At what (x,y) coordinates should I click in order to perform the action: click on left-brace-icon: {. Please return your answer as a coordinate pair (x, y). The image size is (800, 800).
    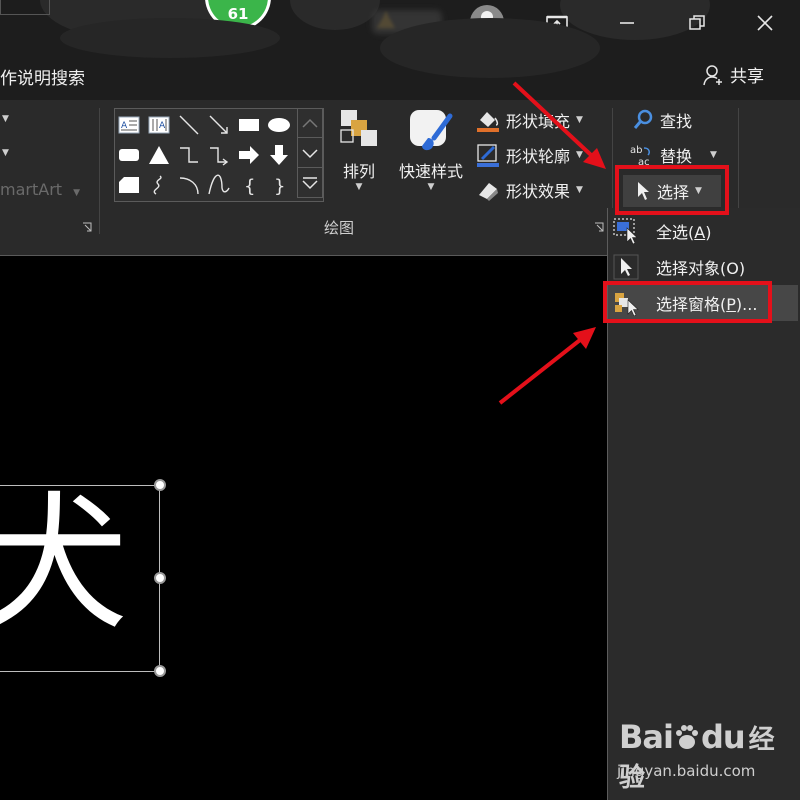
    Looking at the image, I should click on (249, 185).